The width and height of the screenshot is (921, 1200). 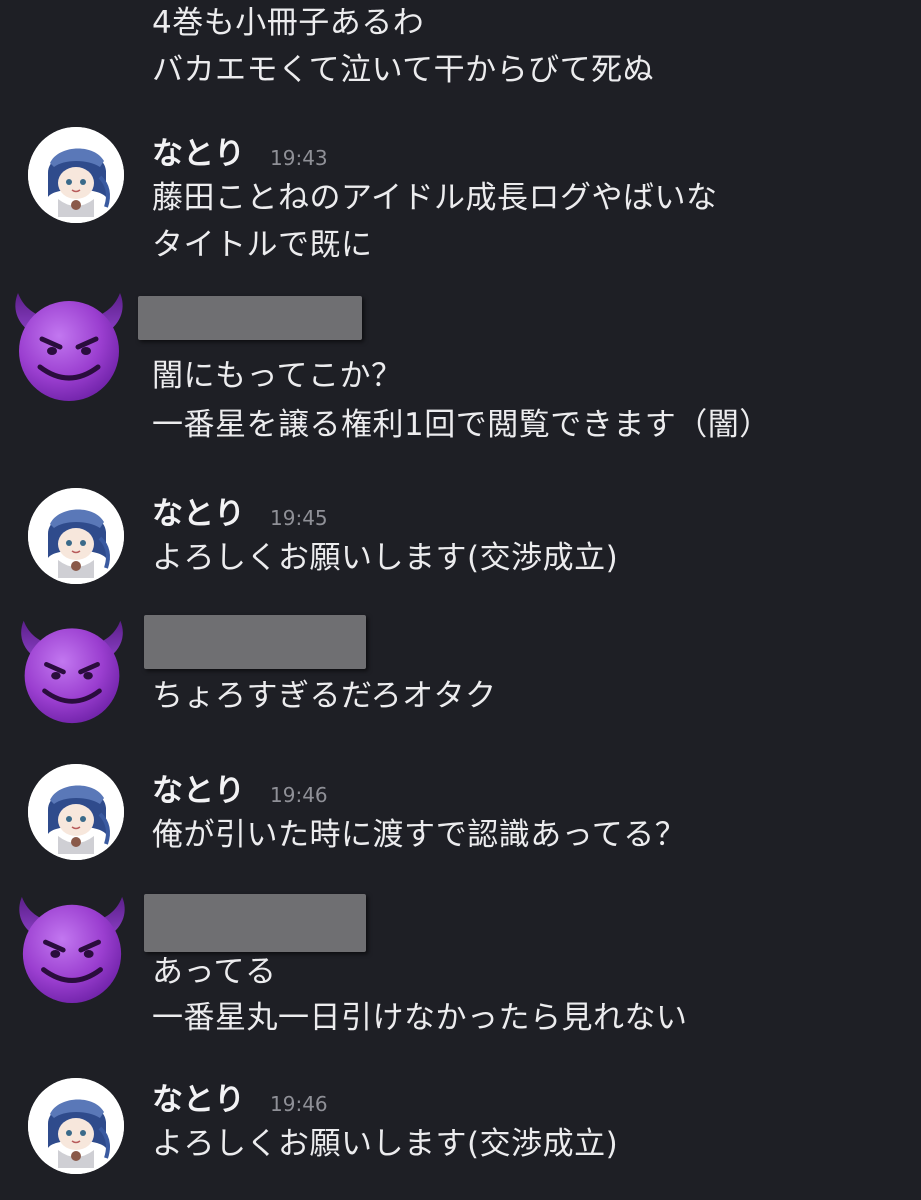 What do you see at coordinates (299, 518) in the screenshot?
I see `timestamp: 19:45` at bounding box center [299, 518].